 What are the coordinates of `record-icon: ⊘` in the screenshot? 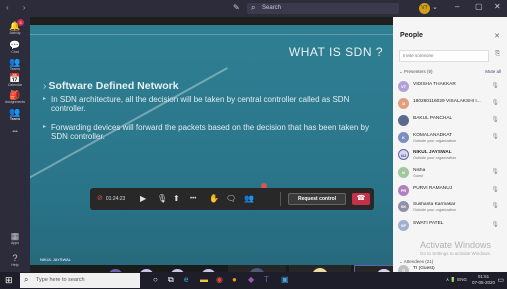 It's located at (100, 198).